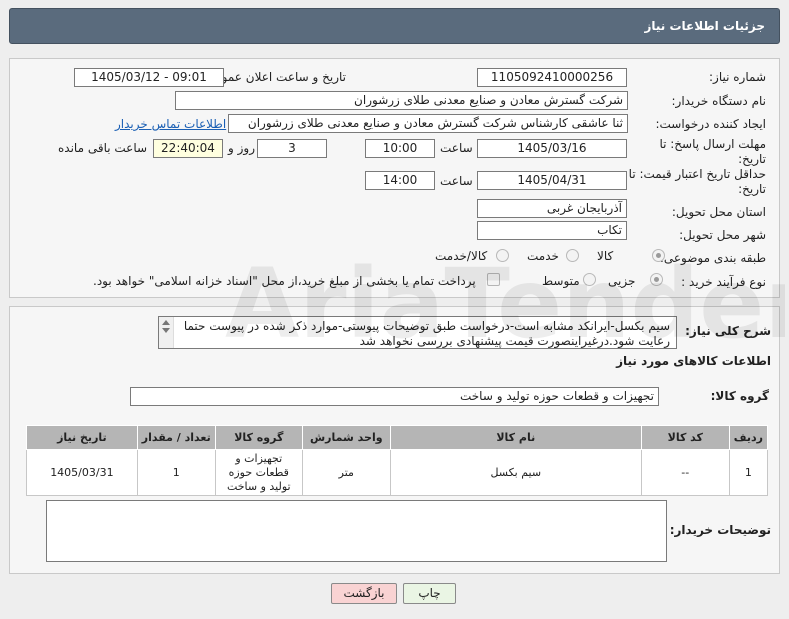  Describe the element at coordinates (697, 181) in the screenshot. I see `validity-label: حداقل تاریخ اعتبار قیمت: تا تاریخ:` at that location.